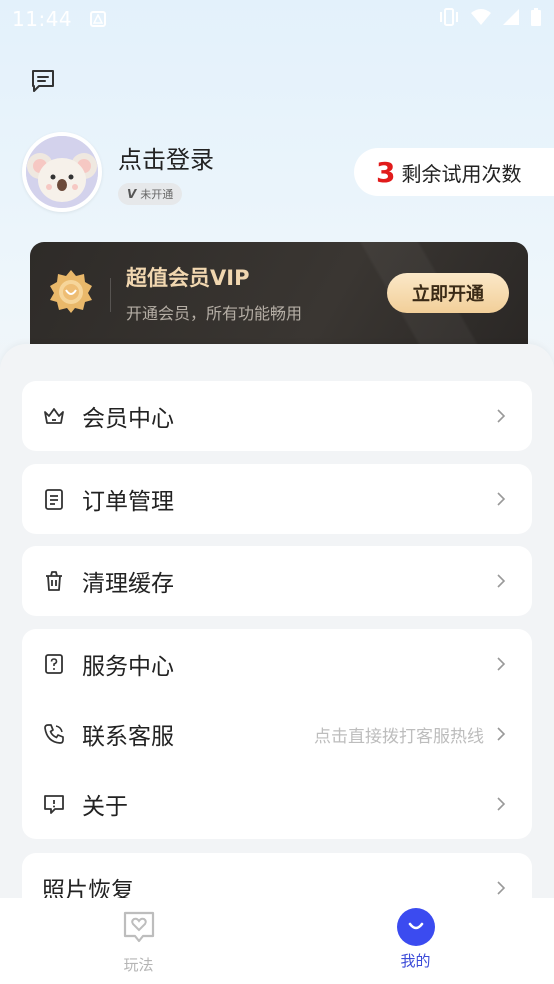 This screenshot has height=984, width=554. What do you see at coordinates (157, 194) in the screenshot?
I see `vip-badge-text: 未开通` at bounding box center [157, 194].